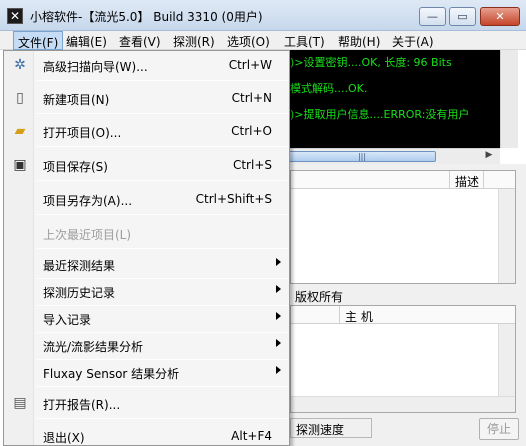 The height and width of the screenshot is (446, 526). What do you see at coordinates (75, 167) in the screenshot?
I see `menu-item-label: 项目保存(S)` at bounding box center [75, 167].